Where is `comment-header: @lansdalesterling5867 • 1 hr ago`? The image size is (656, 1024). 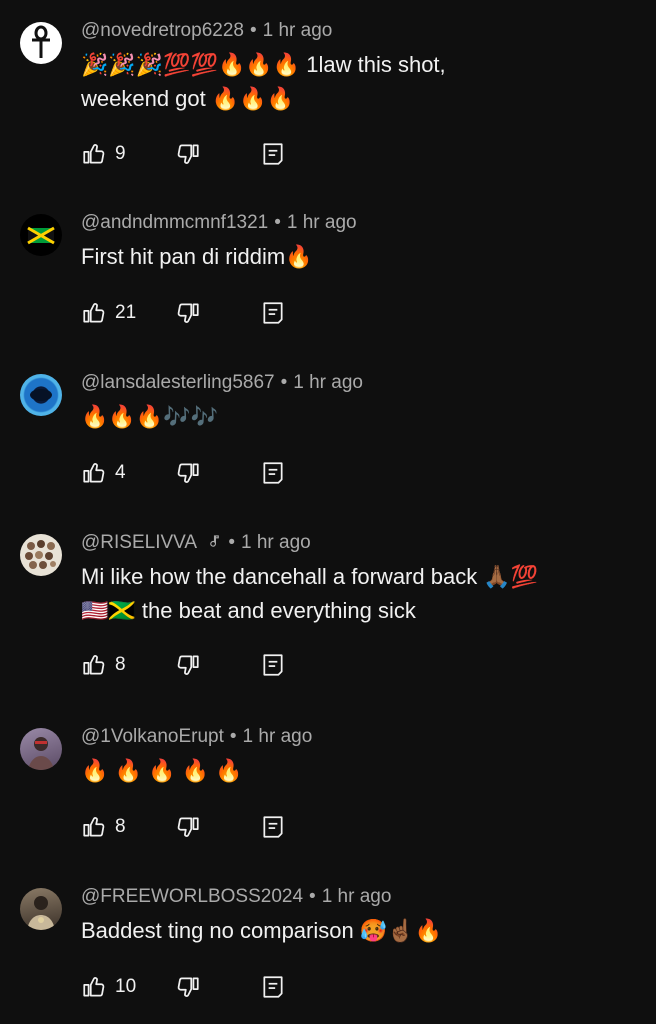
comment-header: @lansdalesterling5867 • 1 hr ago is located at coordinates (222, 383).